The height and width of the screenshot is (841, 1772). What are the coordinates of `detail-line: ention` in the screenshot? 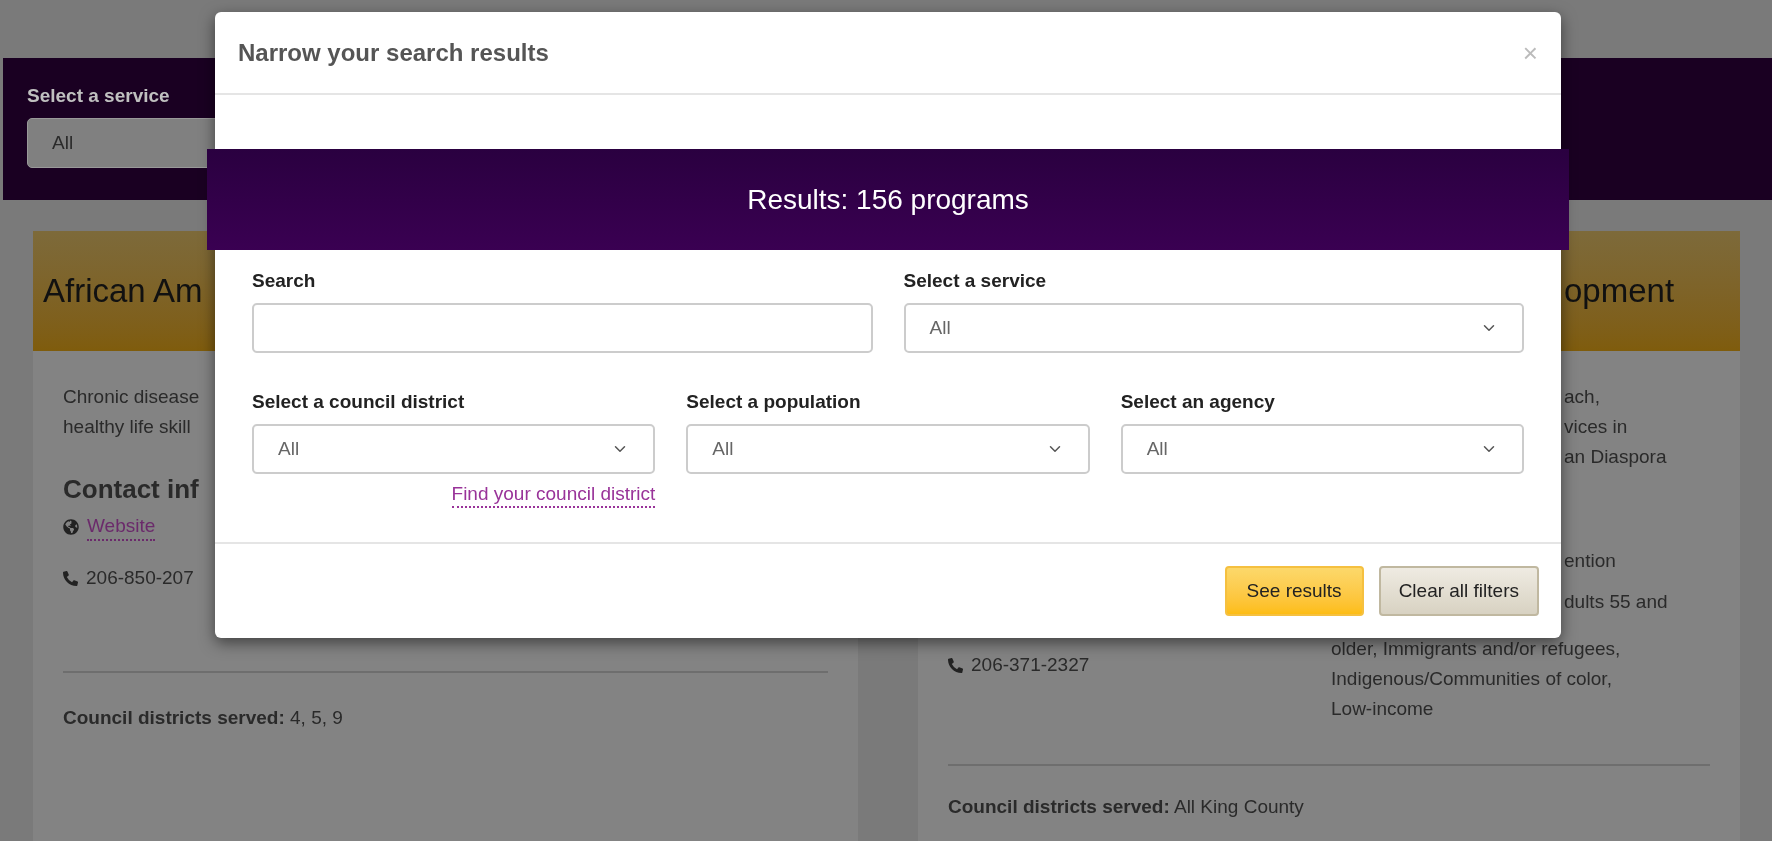 It's located at (1590, 561).